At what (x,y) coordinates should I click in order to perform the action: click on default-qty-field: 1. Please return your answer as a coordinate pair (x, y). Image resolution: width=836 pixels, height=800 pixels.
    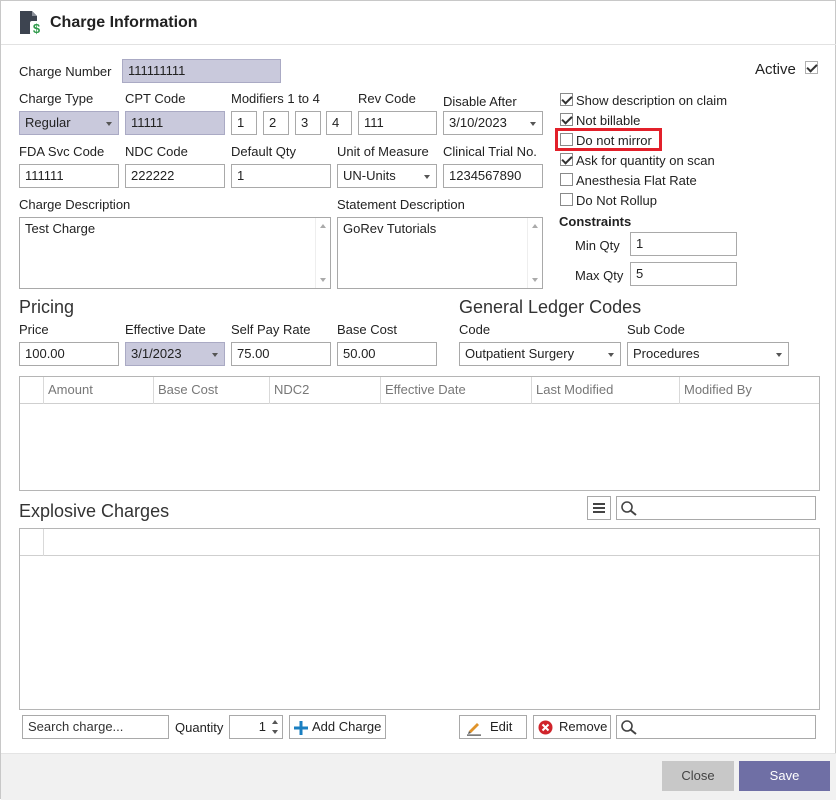
    Looking at the image, I should click on (281, 176).